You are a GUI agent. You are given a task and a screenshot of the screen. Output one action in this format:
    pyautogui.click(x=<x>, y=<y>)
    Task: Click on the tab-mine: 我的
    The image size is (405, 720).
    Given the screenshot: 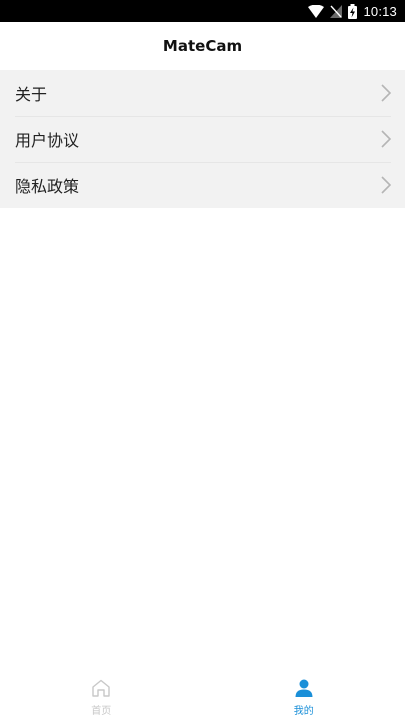 What is the action you would take?
    pyautogui.click(x=304, y=698)
    